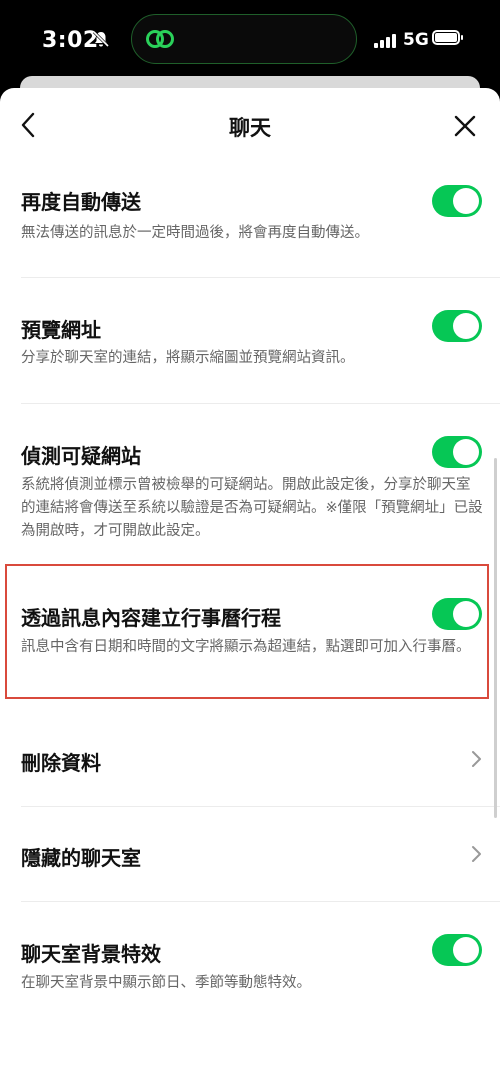 Image resolution: width=500 pixels, height=1087 pixels. I want to click on status-bar: 3:02 5G, so click(250, 40).